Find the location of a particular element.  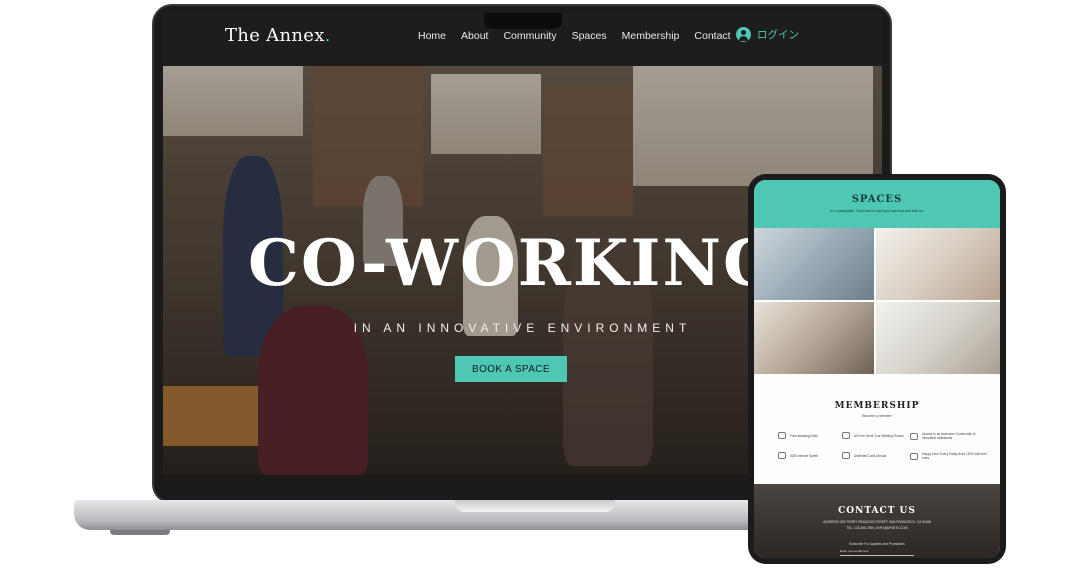

membership-feature: Unlimited Calls Abroad is located at coordinates (881, 455).